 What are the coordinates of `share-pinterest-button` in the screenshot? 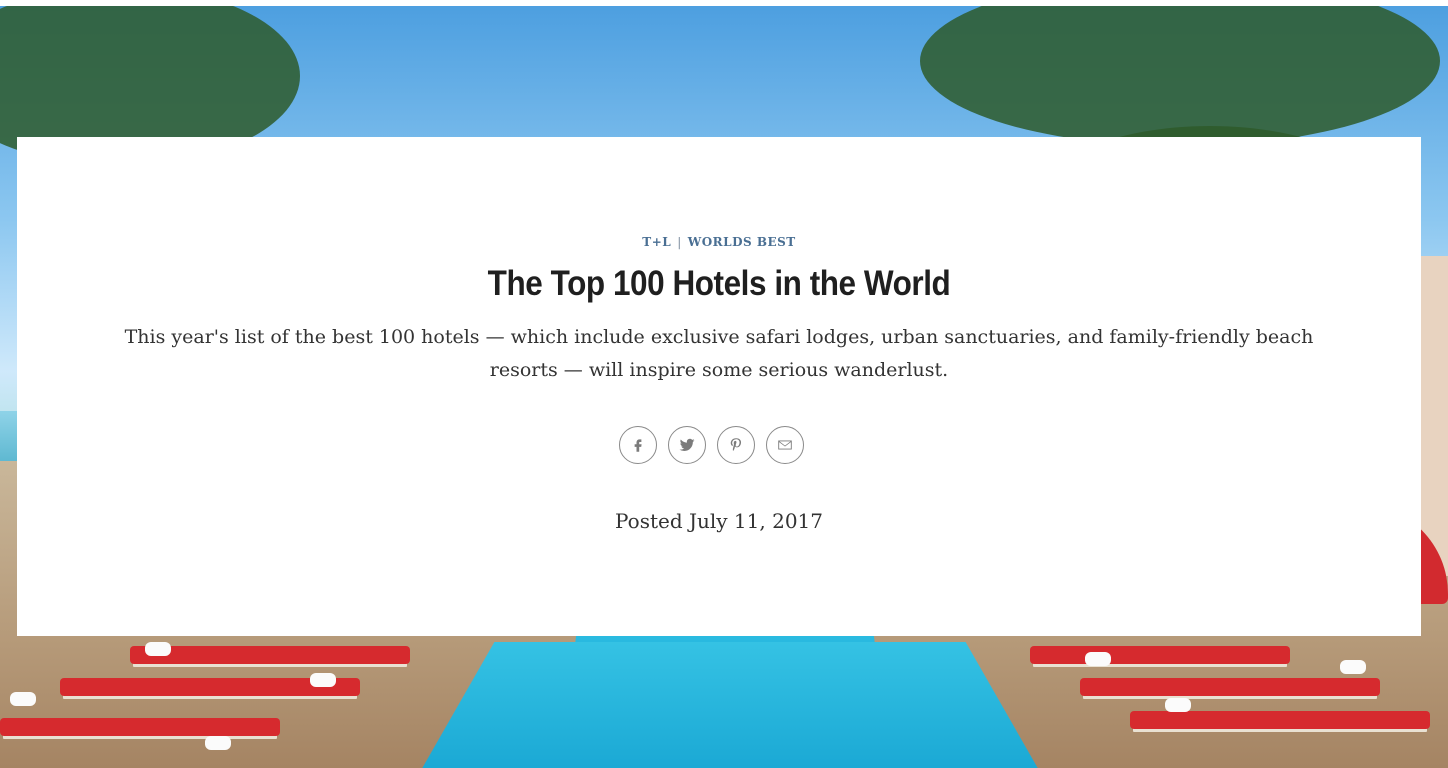 It's located at (736, 445).